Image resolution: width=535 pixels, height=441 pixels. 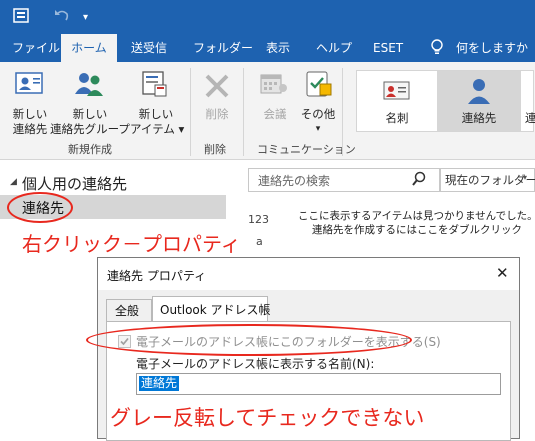 What do you see at coordinates (419, 181) in the screenshot?
I see `search-icon` at bounding box center [419, 181].